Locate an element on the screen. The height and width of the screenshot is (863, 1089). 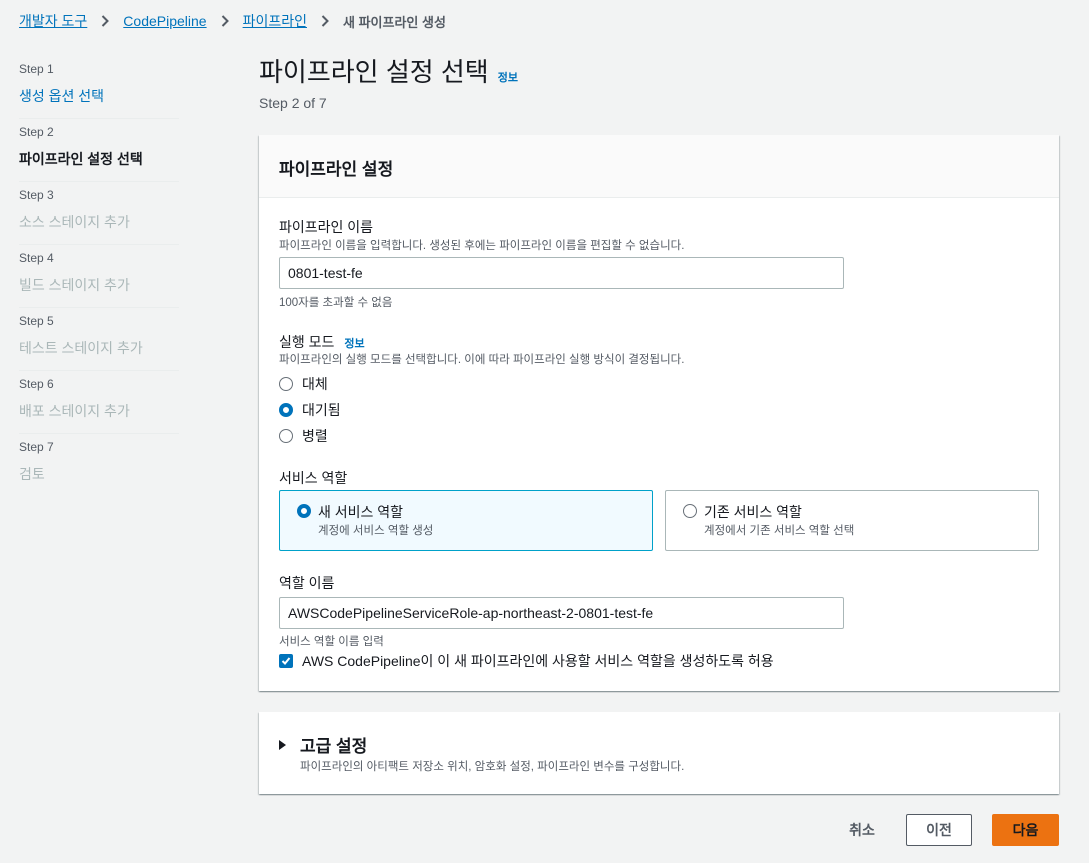
wizard-step-7: Step 7 검토 is located at coordinates (99, 465).